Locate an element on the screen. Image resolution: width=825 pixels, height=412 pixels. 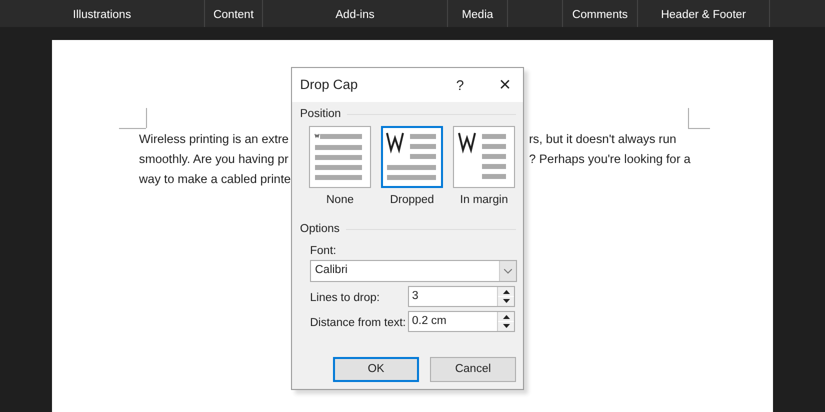
paragraph-text: ? Perhaps you're looking for a is located at coordinates (610, 159).